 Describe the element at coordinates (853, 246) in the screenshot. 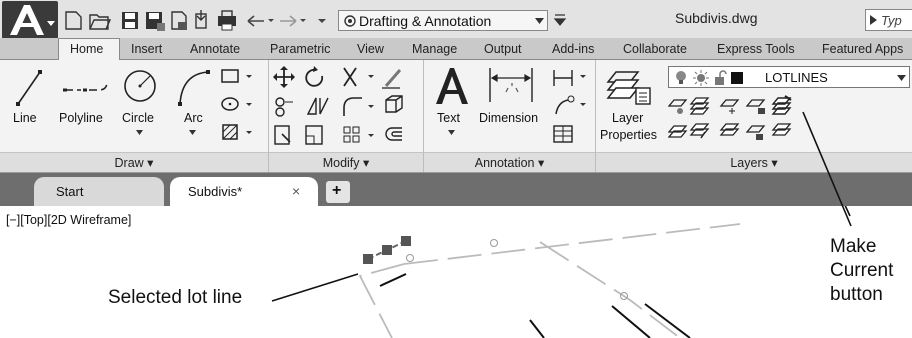

I see `make-current-callout: Make` at that location.